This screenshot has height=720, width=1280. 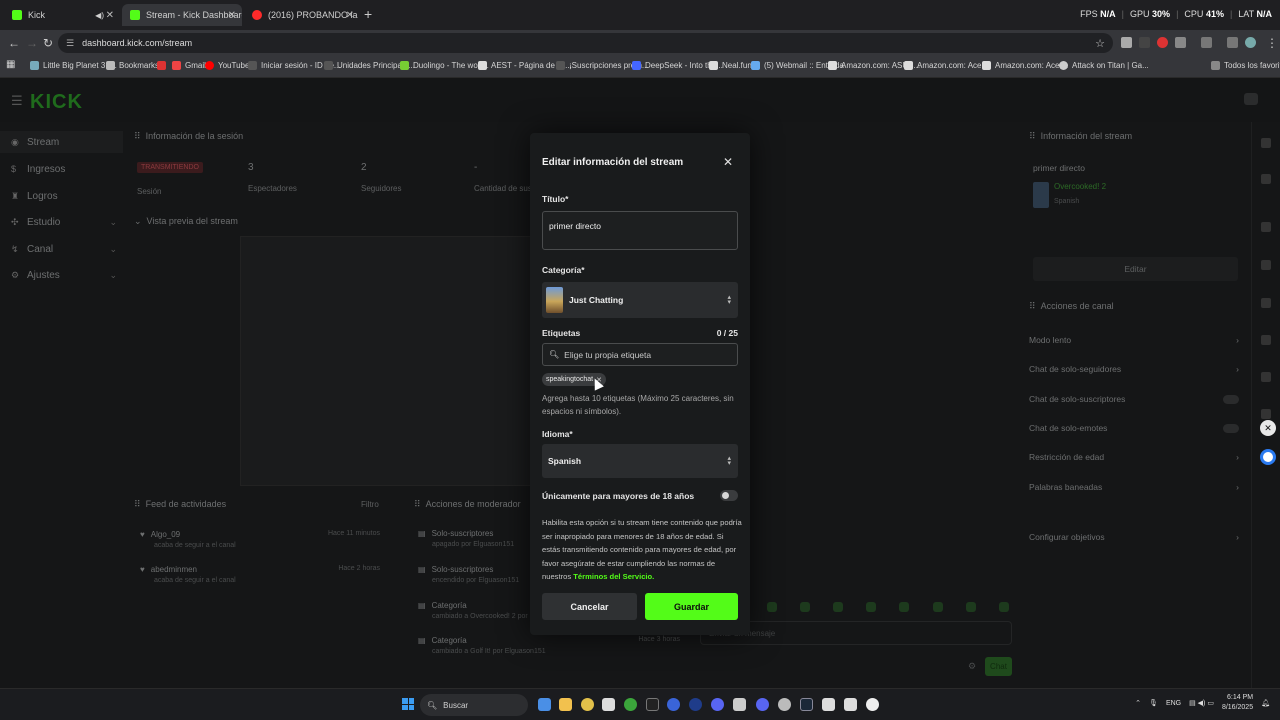 What do you see at coordinates (1206, 42) in the screenshot?
I see `side-panel-icon` at bounding box center [1206, 42].